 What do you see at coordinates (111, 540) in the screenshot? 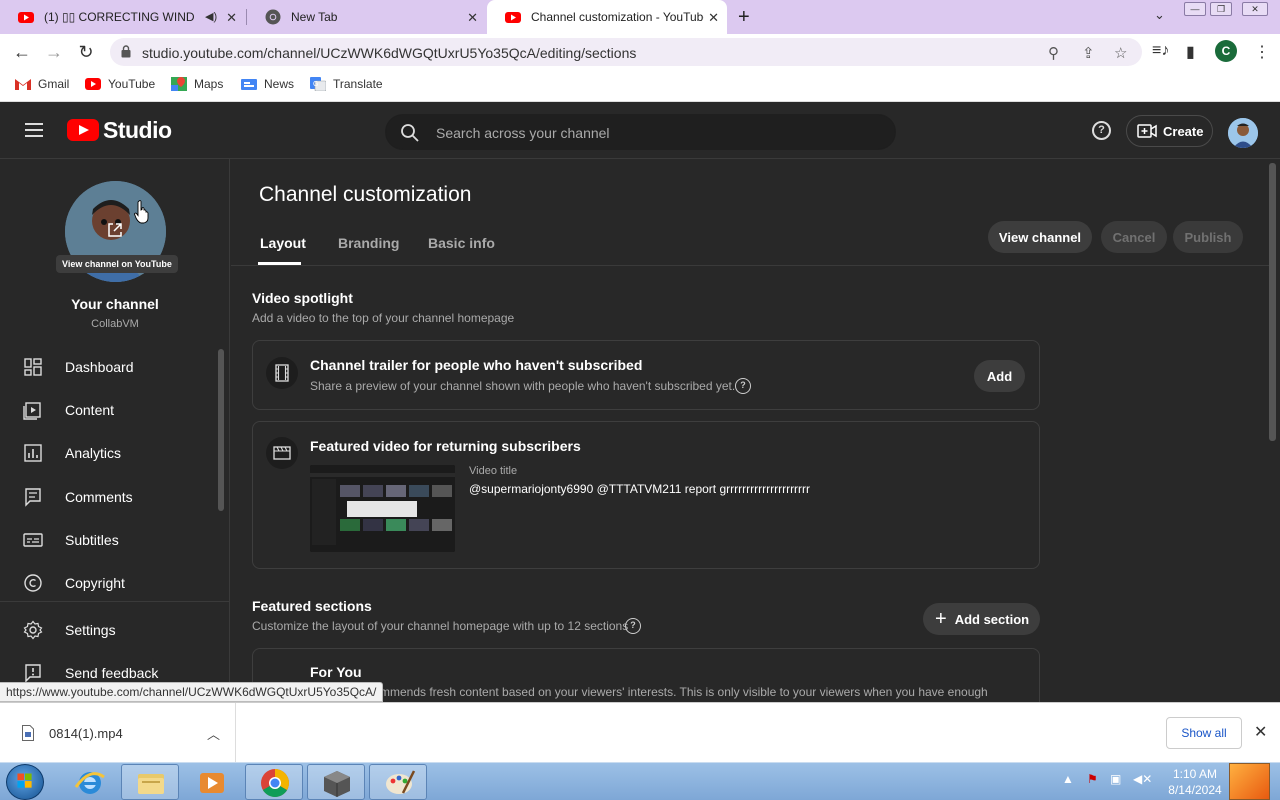
I see `sidebar-item-subtitles: Subtitles` at bounding box center [111, 540].